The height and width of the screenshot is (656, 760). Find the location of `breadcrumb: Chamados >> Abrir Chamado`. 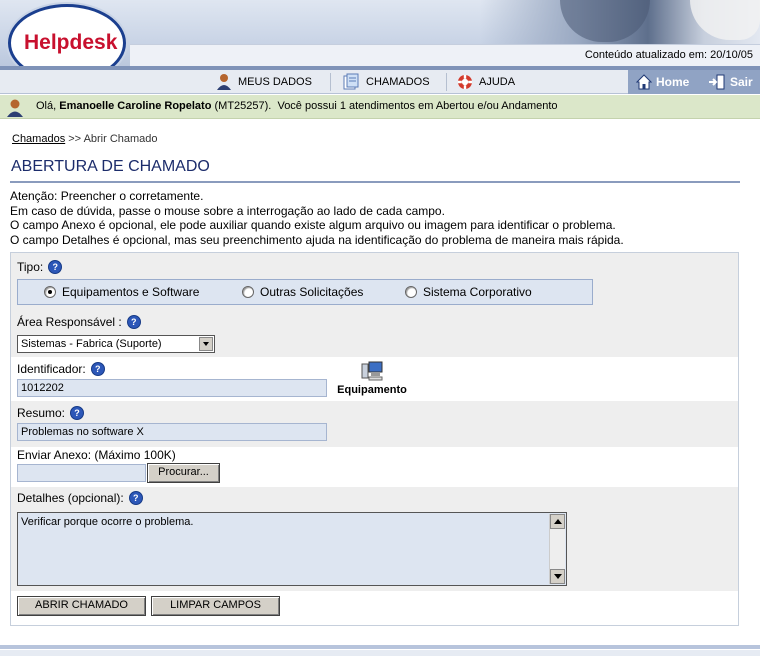

breadcrumb: Chamados >> Abrir Chamado is located at coordinates (85, 139).